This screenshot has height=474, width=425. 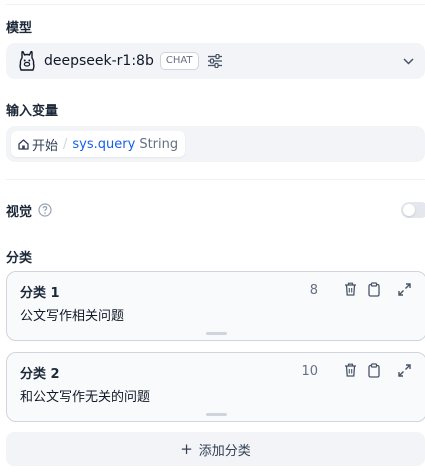 What do you see at coordinates (159, 144) in the screenshot?
I see `variable-type: String` at bounding box center [159, 144].